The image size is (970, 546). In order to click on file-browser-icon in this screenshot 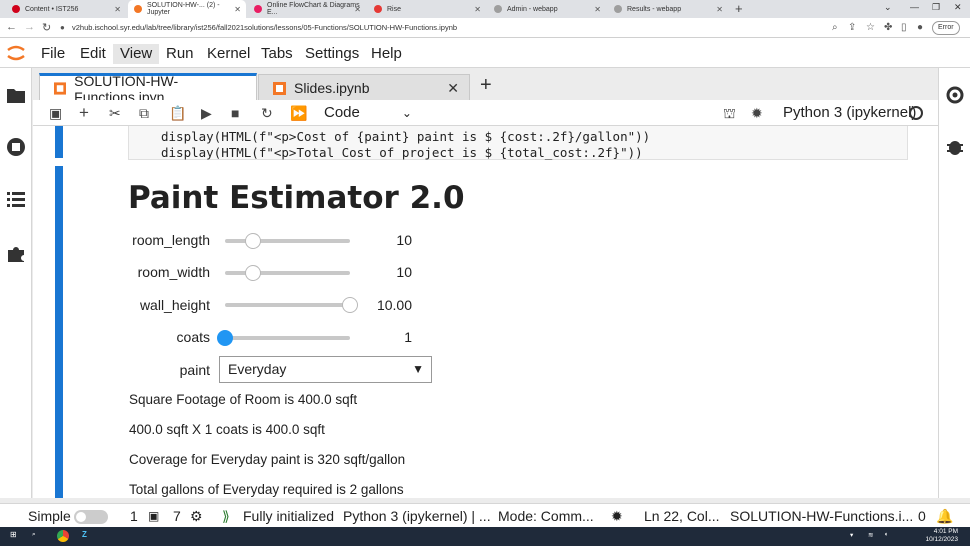, I will do `click(16, 95)`.